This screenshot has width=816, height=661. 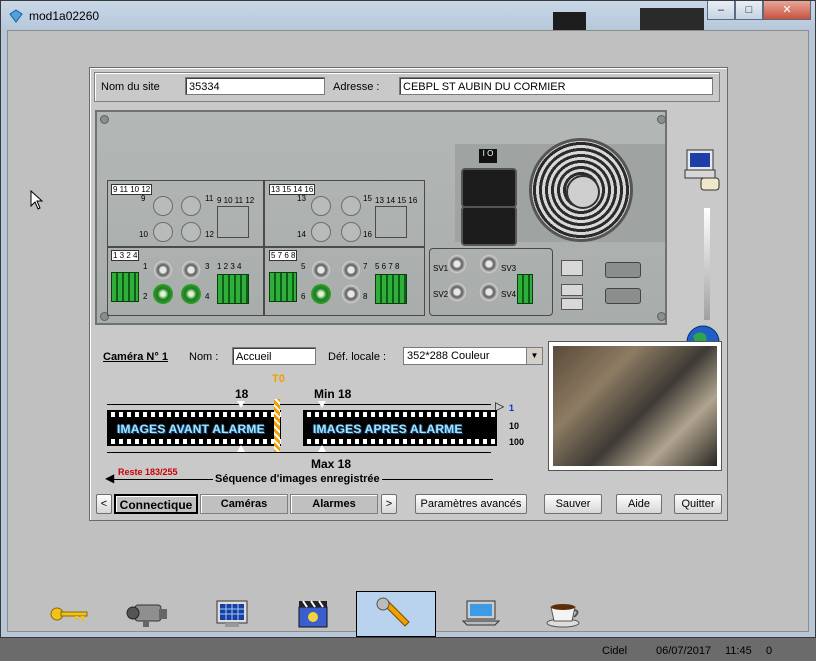 What do you see at coordinates (556, 86) in the screenshot?
I see `address-field: CEBPL ST AUBIN DU CORMIER` at bounding box center [556, 86].